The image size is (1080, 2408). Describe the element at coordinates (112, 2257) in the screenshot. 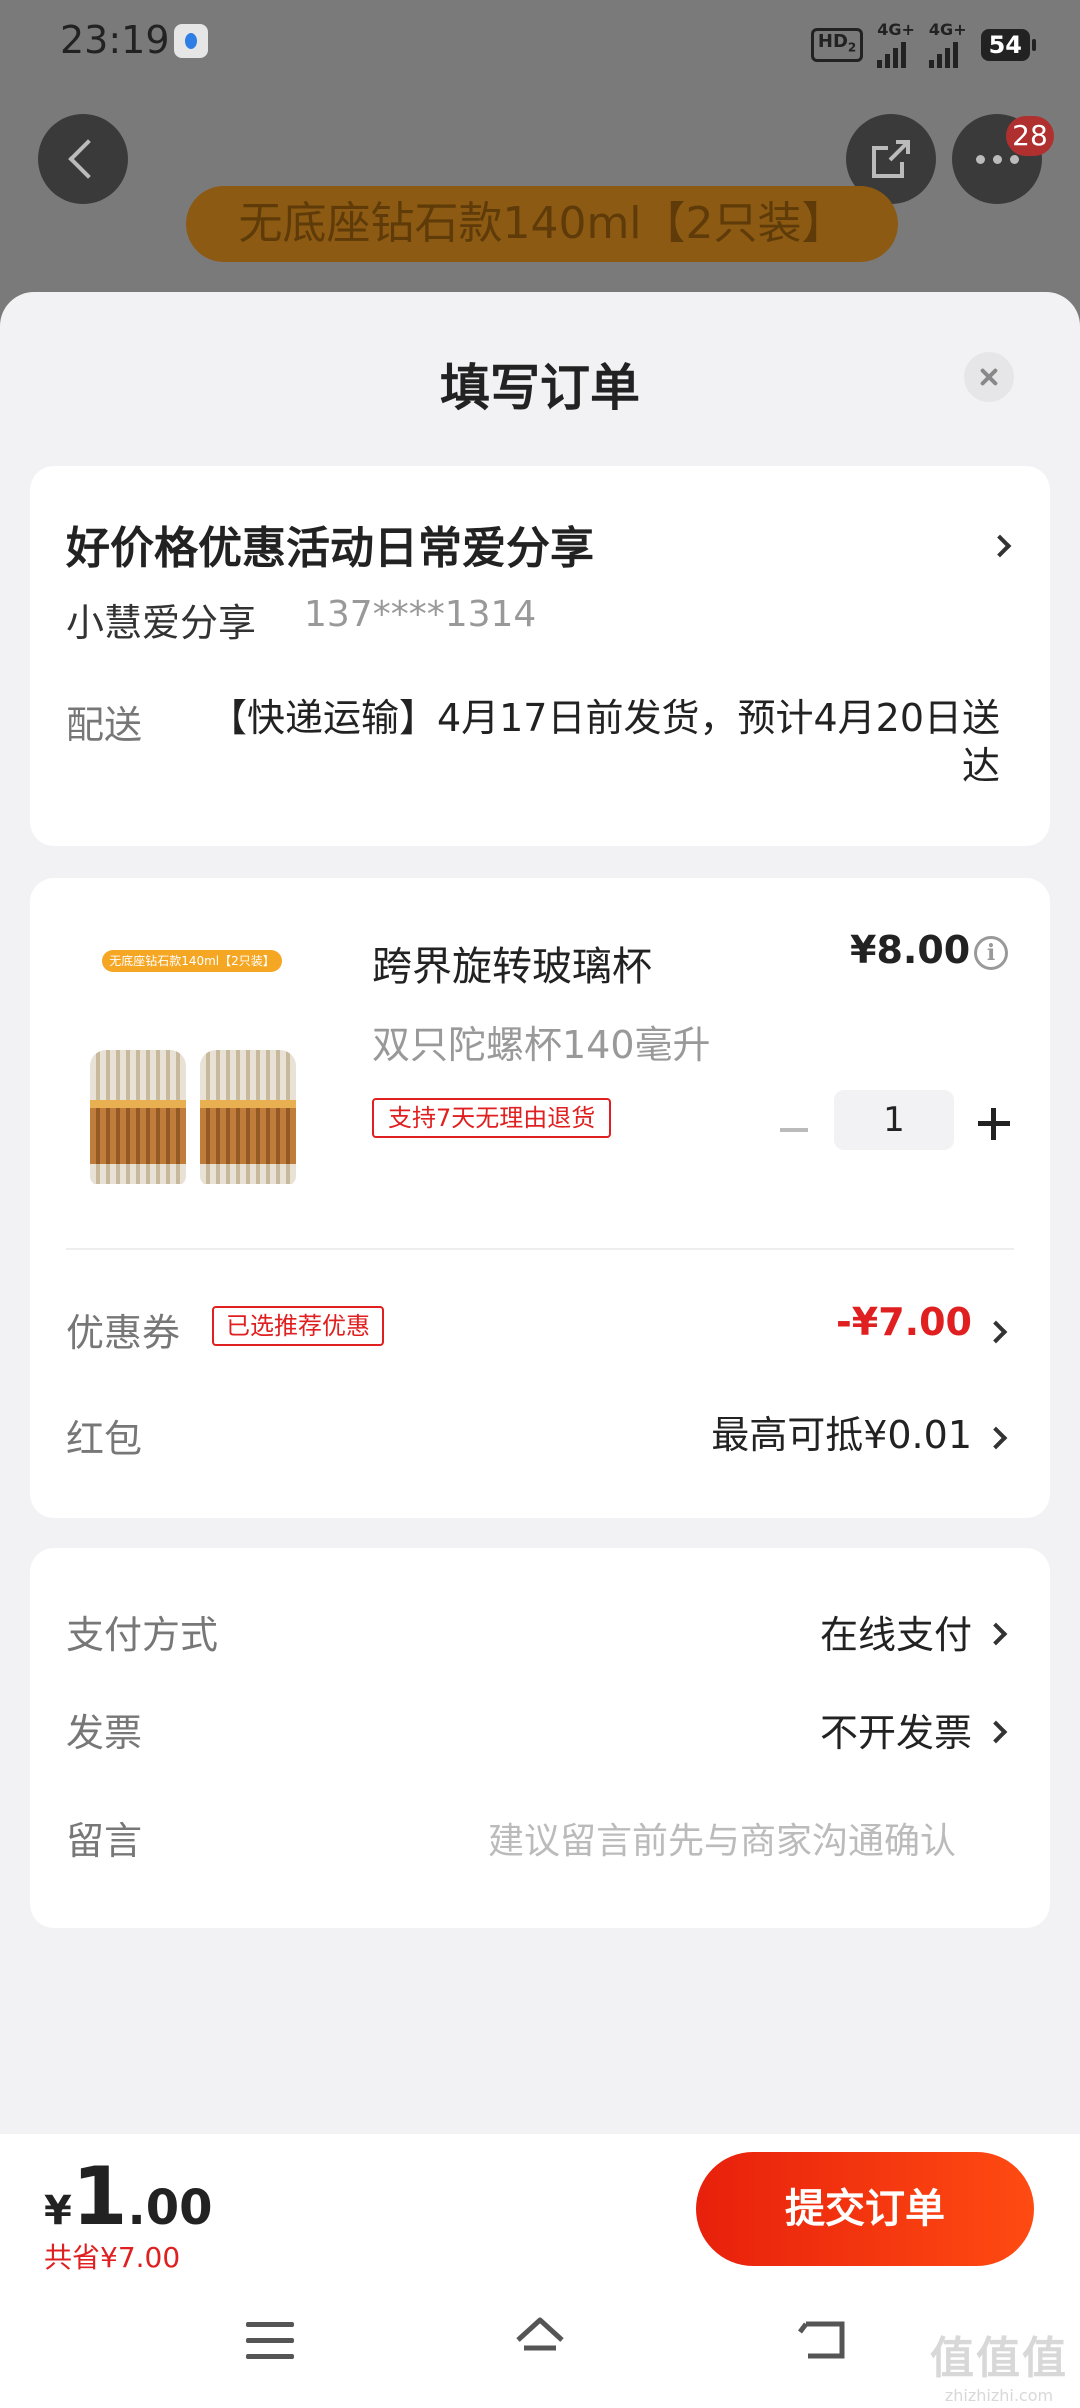

I see `saved-amount: 共省¥7.00` at that location.